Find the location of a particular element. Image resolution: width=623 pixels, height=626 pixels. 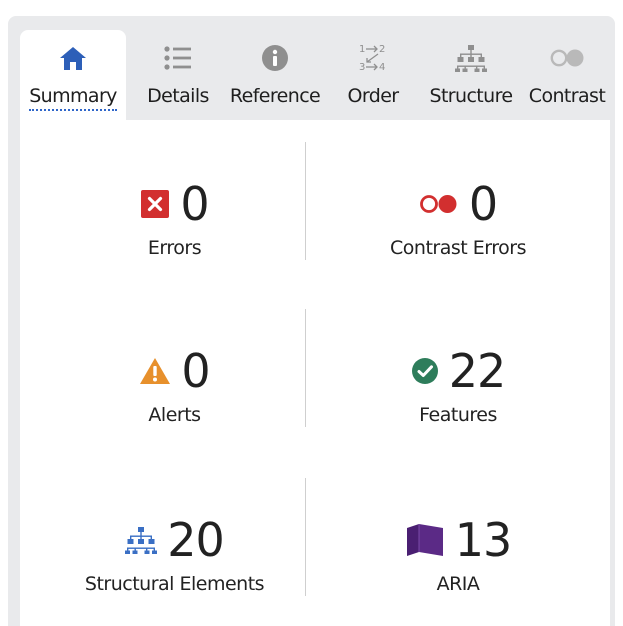

alerts-summary: 0 Alerts is located at coordinates (174, 386).